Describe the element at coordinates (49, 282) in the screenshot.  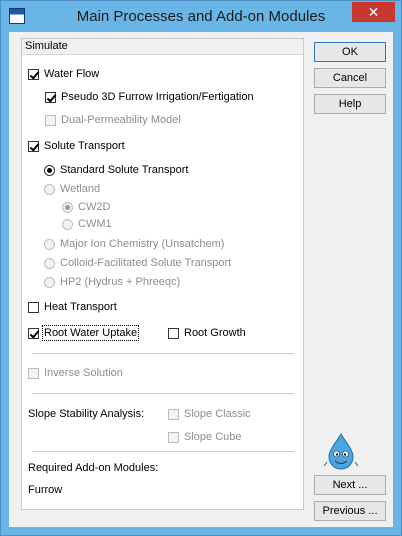
I see `hp2-radio` at that location.